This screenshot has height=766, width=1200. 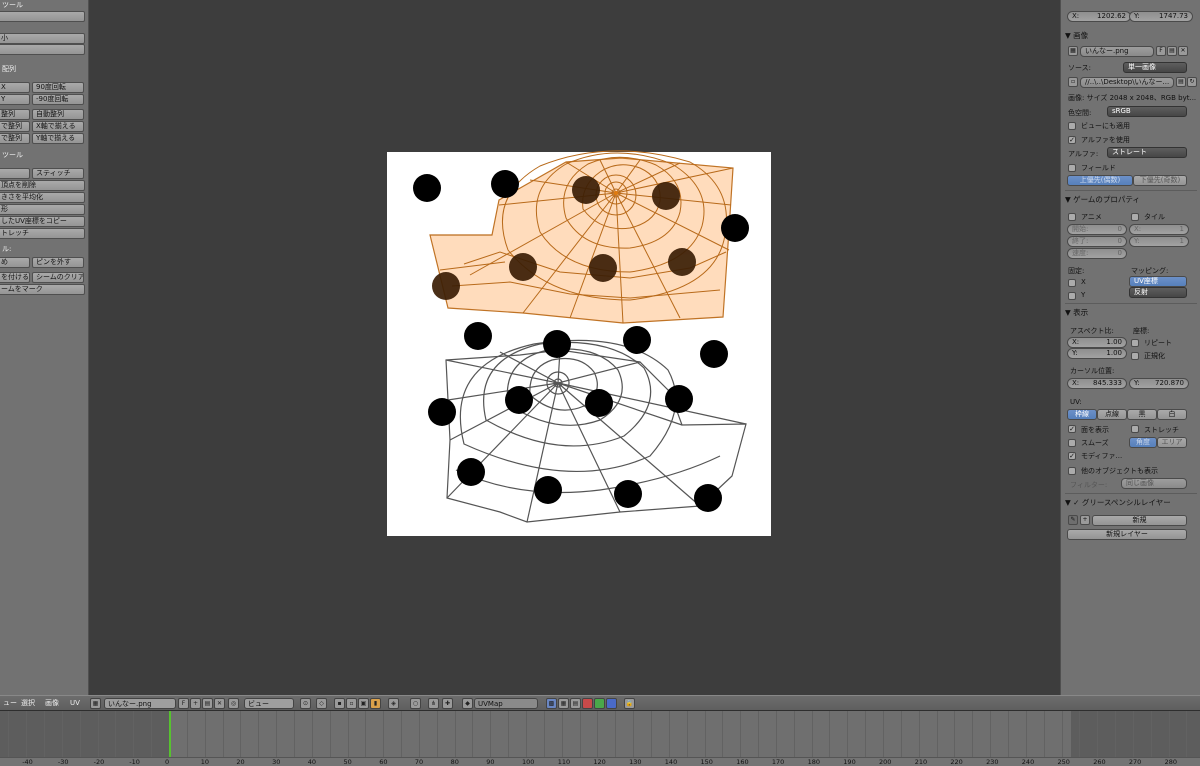 I want to click on fields-checkbox, so click(x=1072, y=168).